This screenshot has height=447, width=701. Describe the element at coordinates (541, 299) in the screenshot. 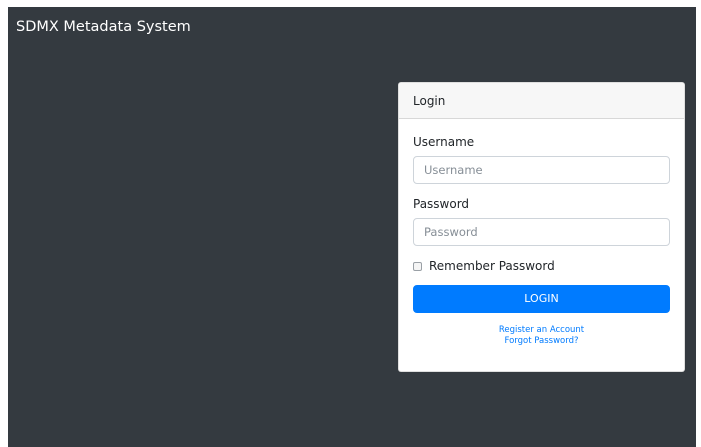

I see `login-button: LOGIN` at that location.